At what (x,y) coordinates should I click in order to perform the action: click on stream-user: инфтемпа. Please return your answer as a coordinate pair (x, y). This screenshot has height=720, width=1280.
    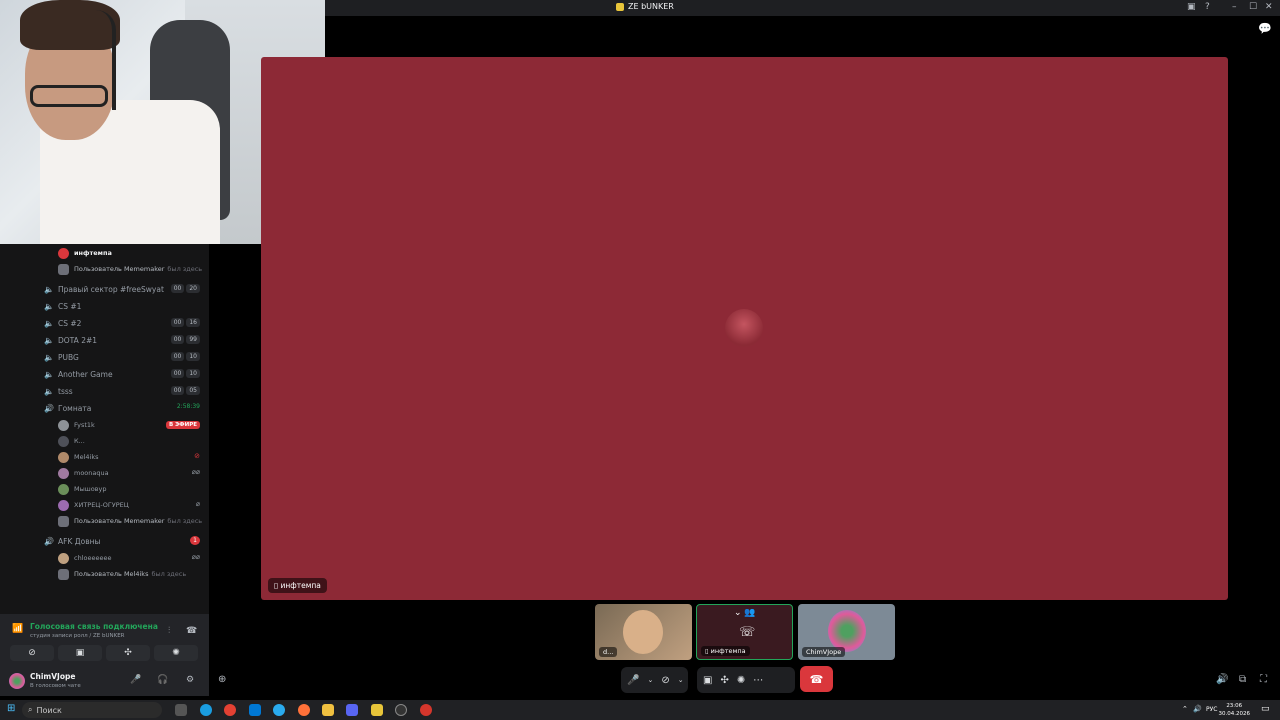
    Looking at the image, I should click on (131, 253).